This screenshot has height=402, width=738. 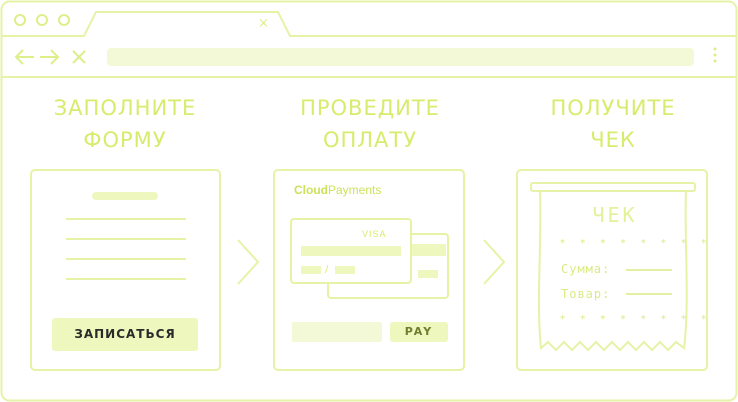 I want to click on step-3-heading: ПОЛУЧИТЕ ЧЕК, so click(x=613, y=124).